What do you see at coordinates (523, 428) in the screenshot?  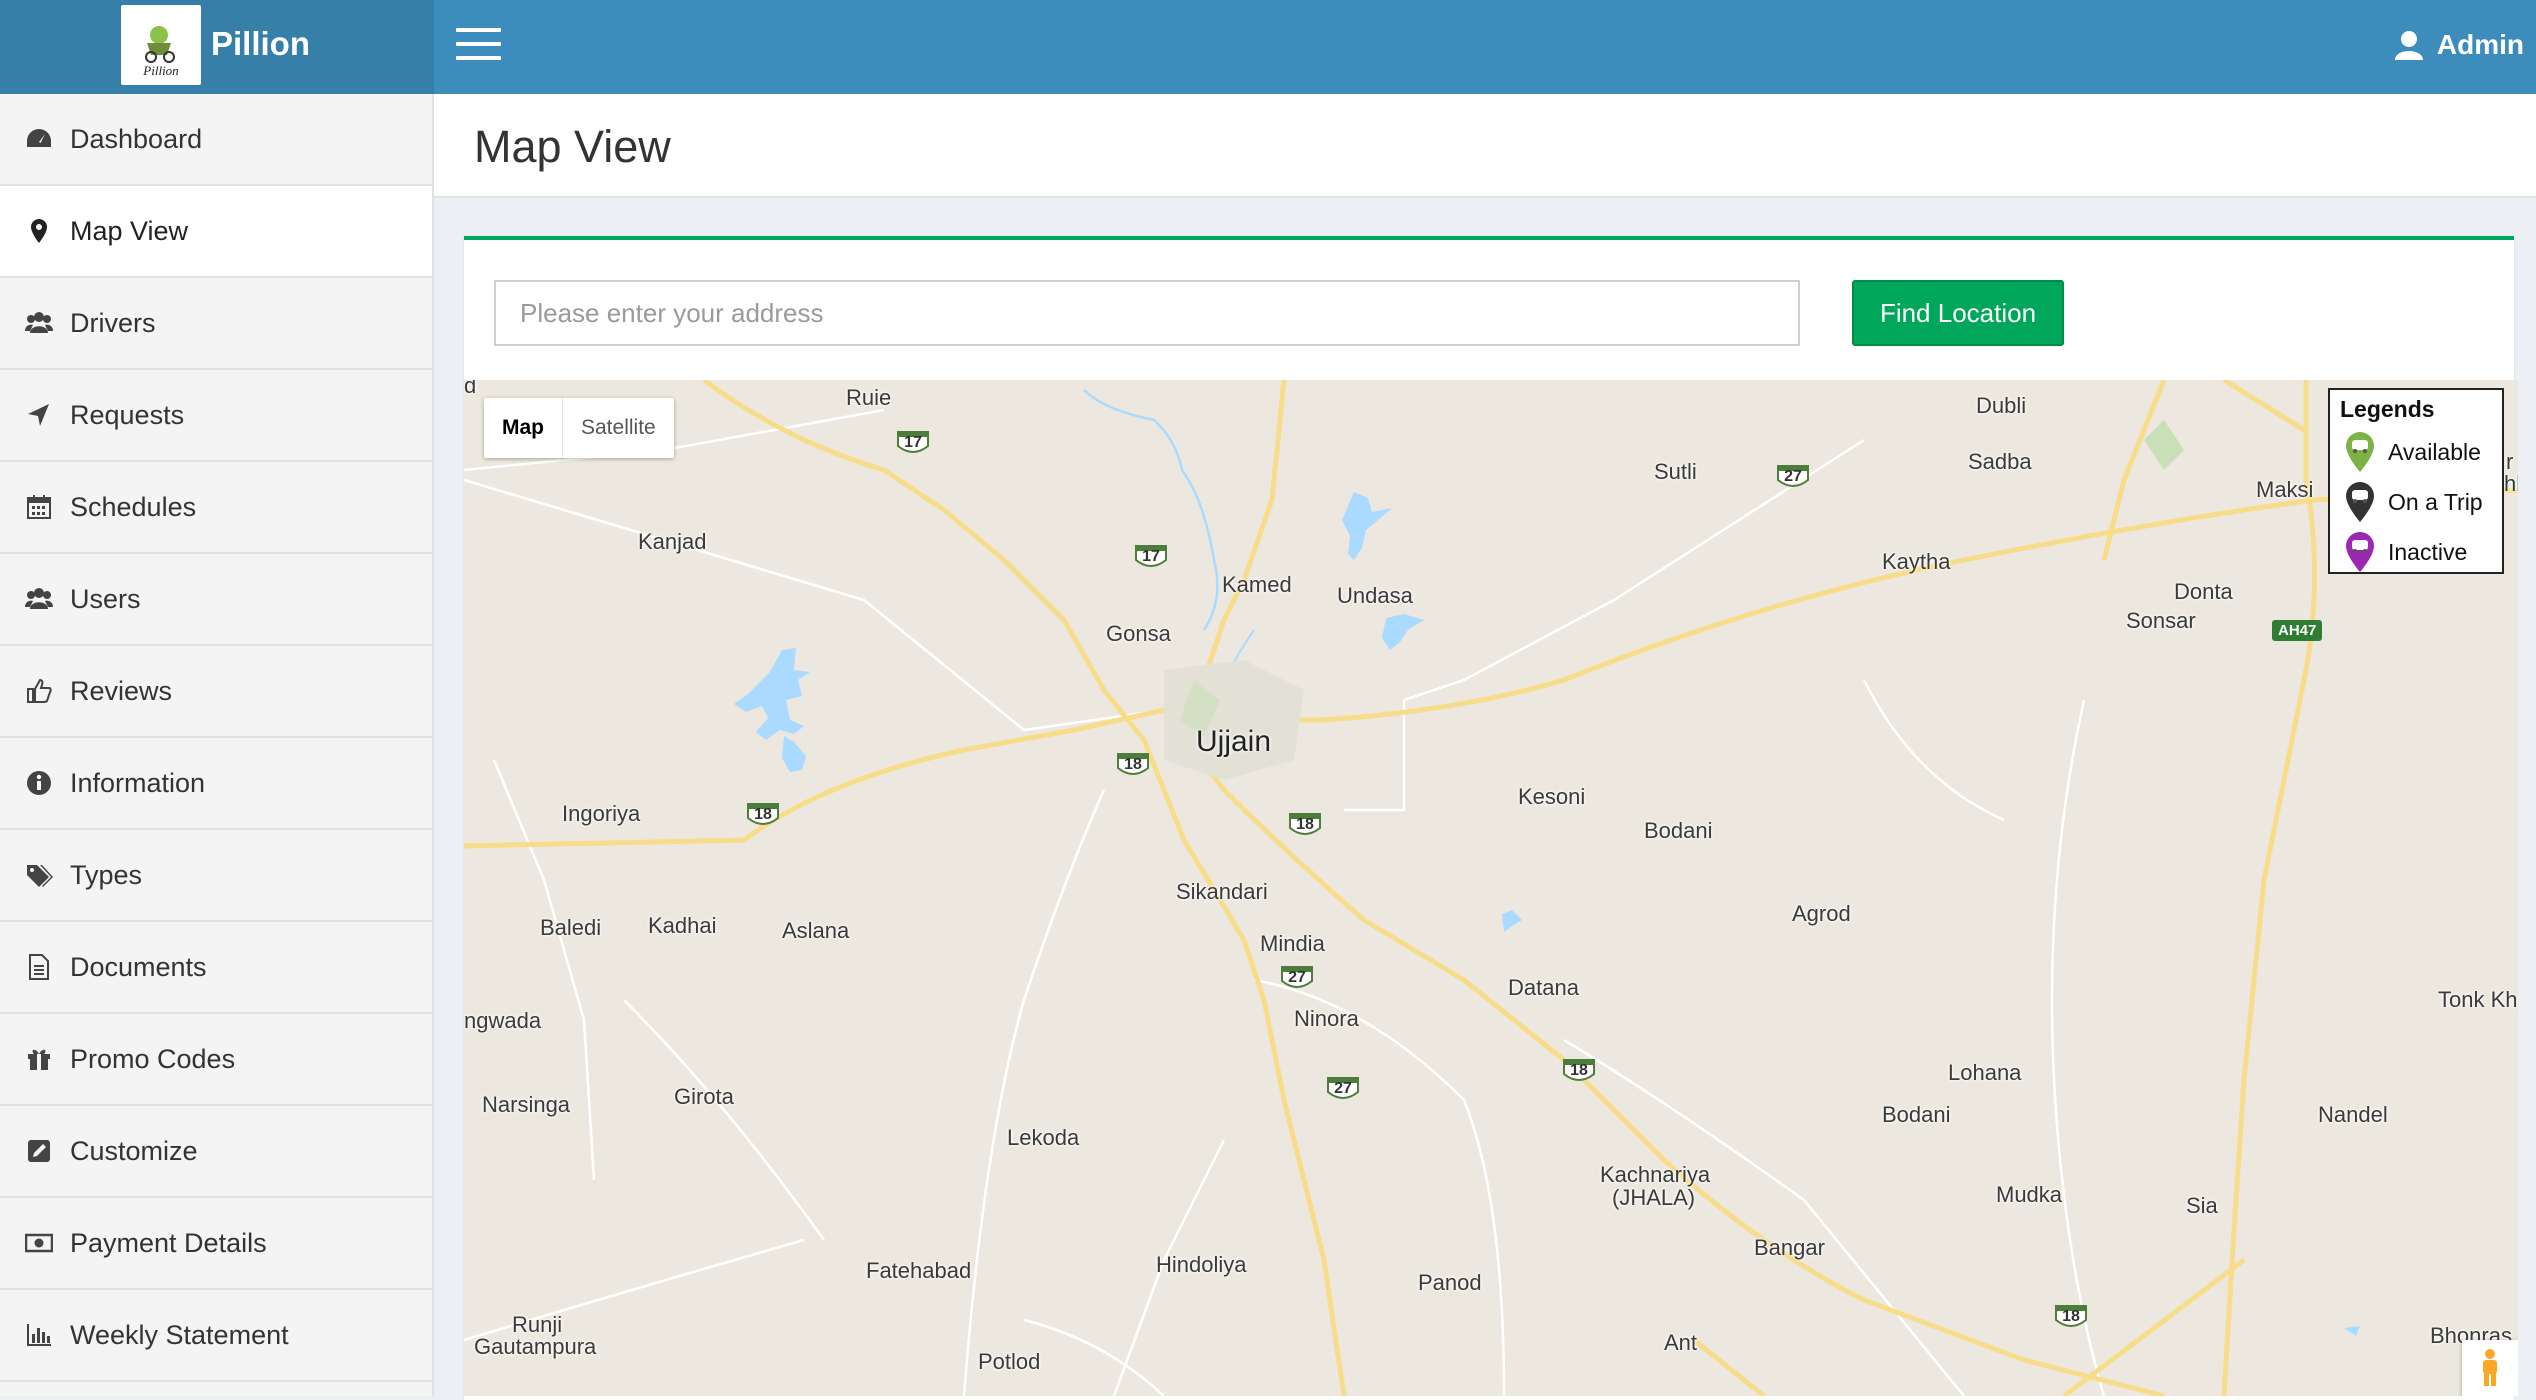 I see `map-type-map-button: Map` at bounding box center [523, 428].